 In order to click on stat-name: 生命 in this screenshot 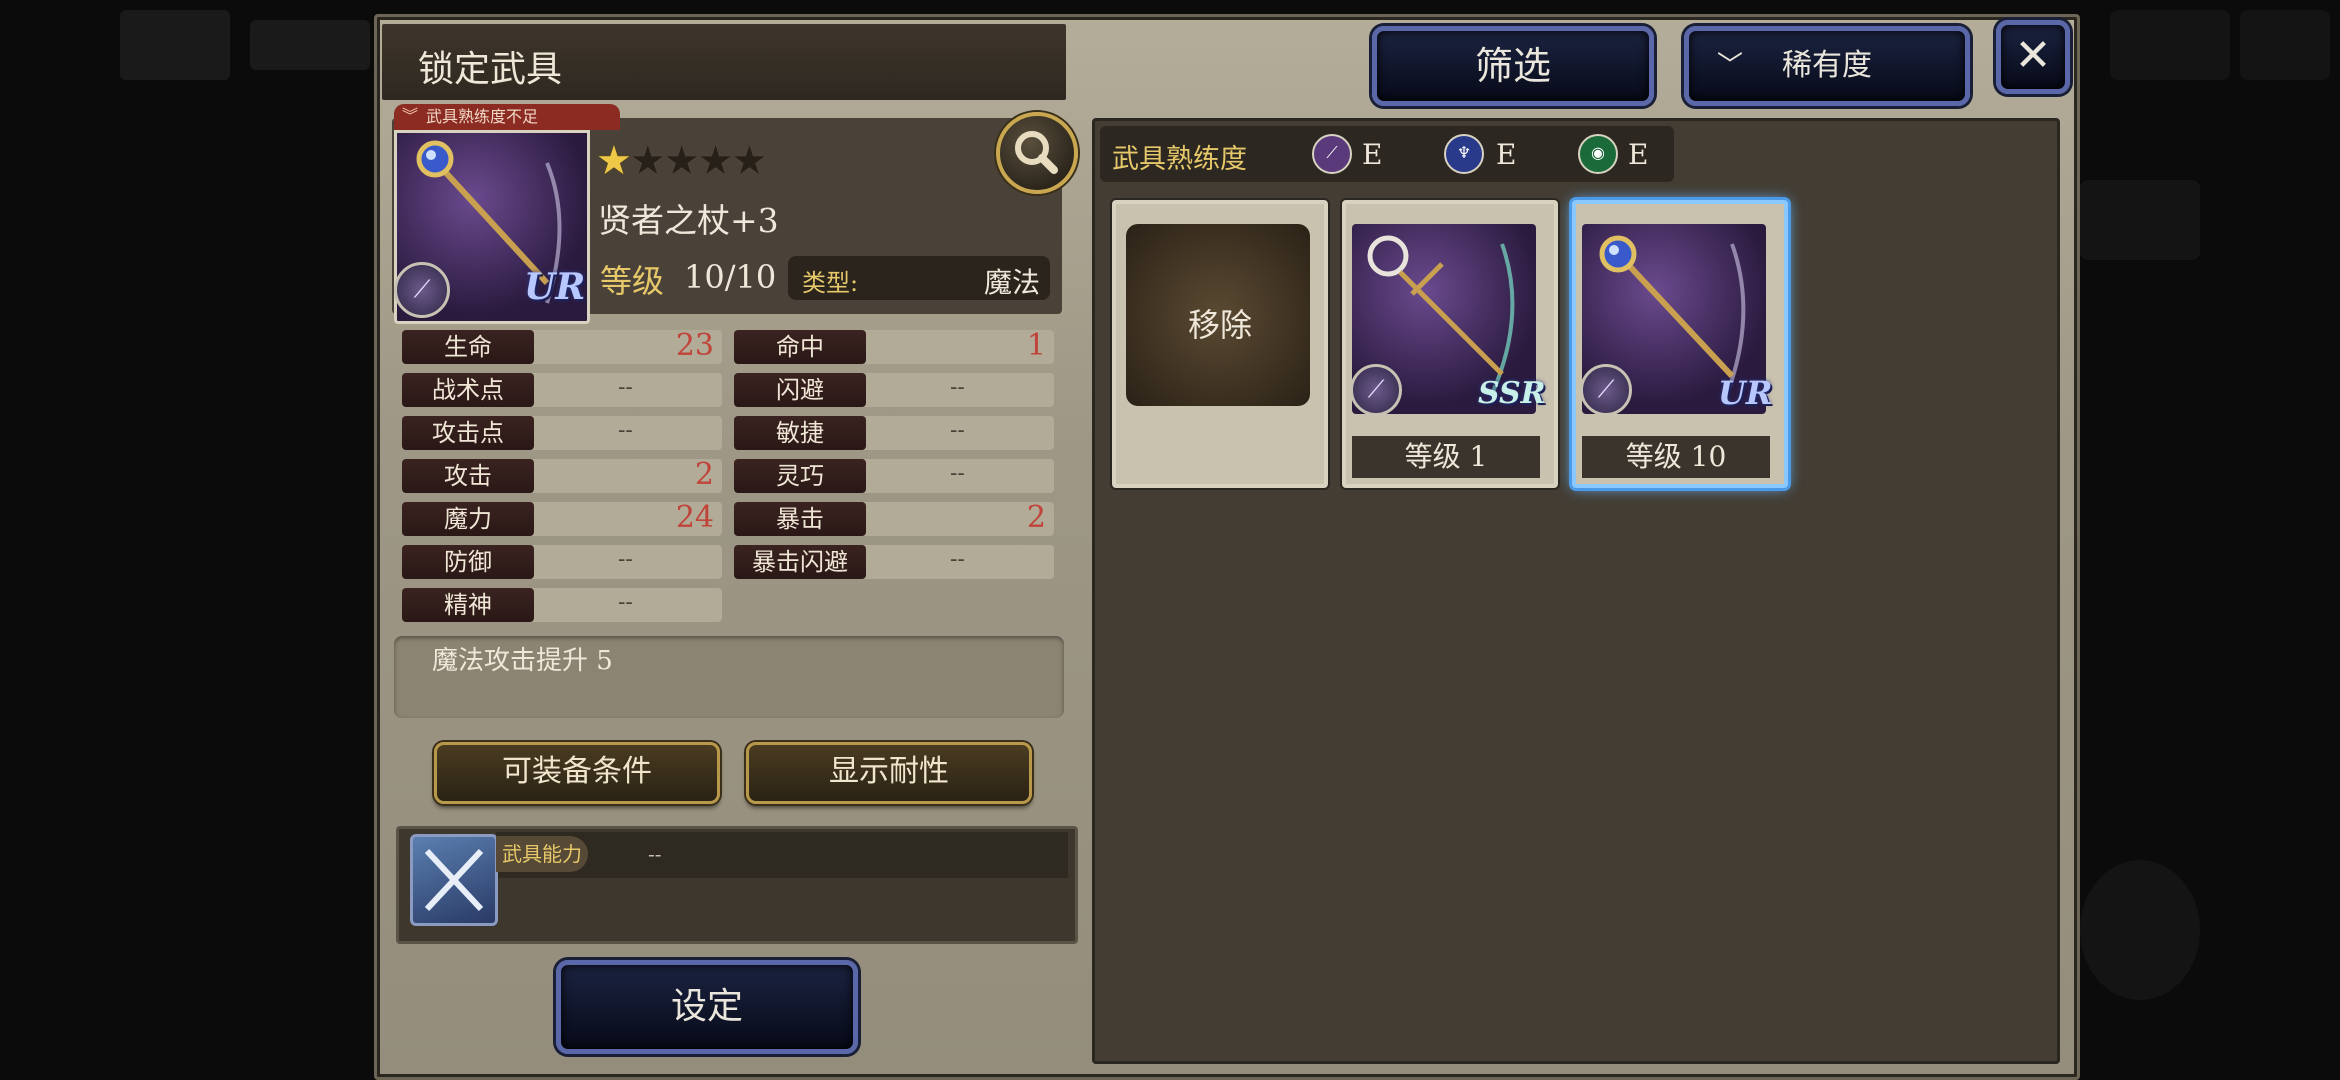, I will do `click(468, 347)`.